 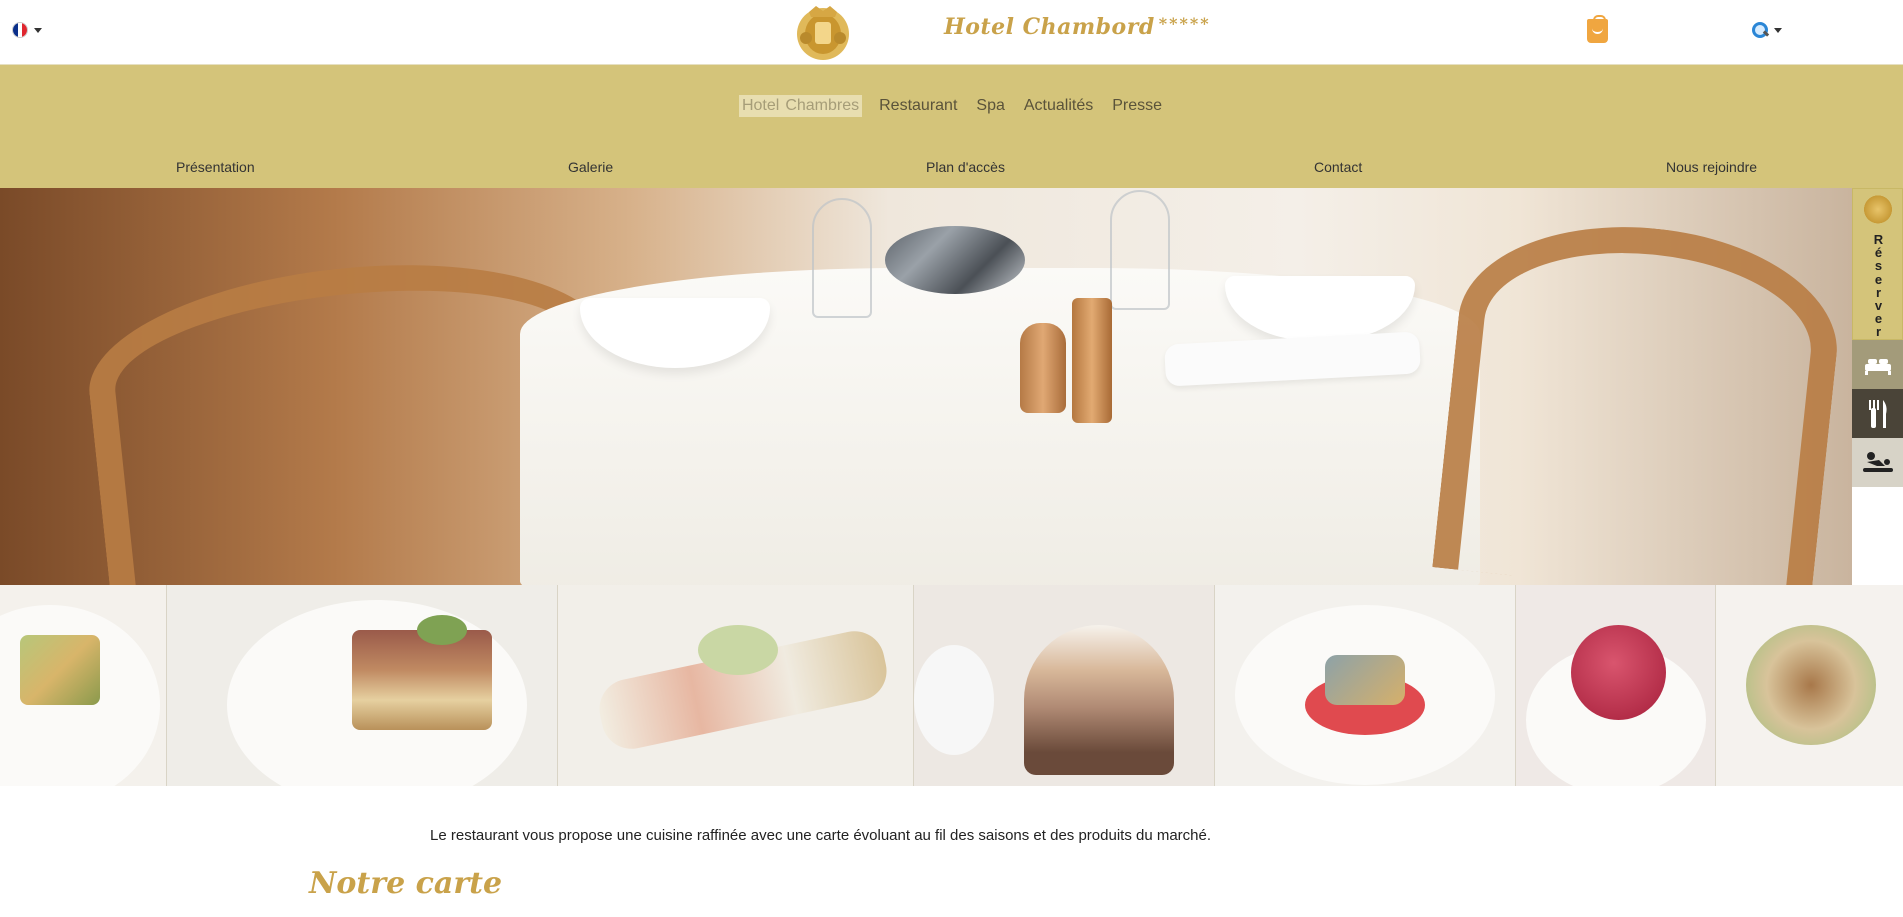 What do you see at coordinates (760, 106) in the screenshot?
I see `menu-item-hotel: Hotel` at bounding box center [760, 106].